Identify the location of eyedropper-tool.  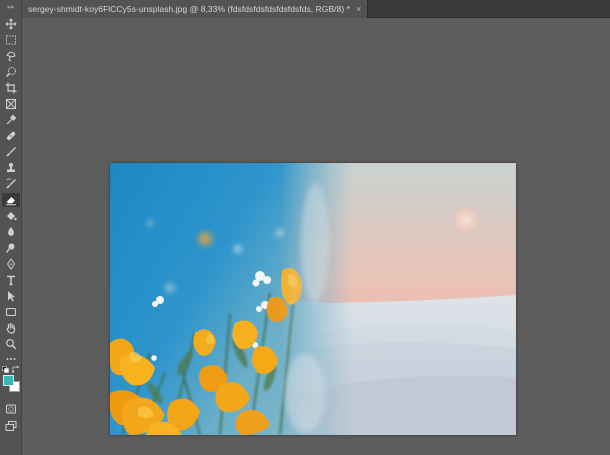
(11, 120).